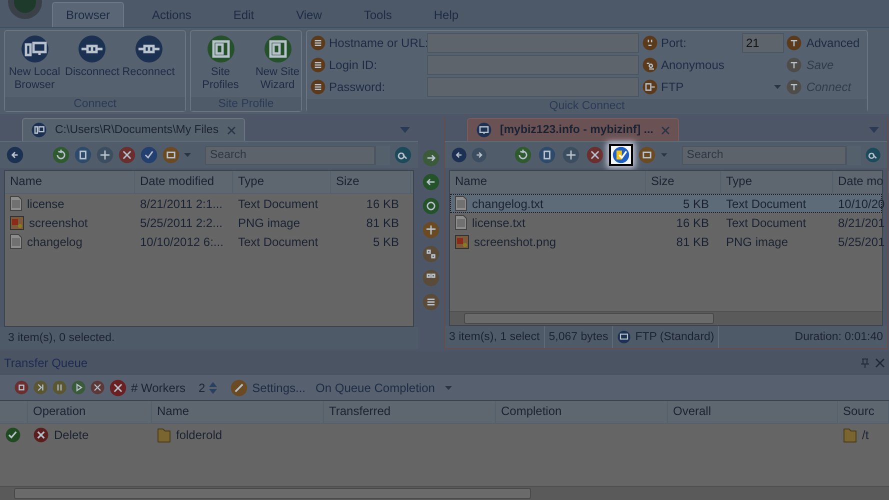 The image size is (889, 500). I want to click on protocol-dropdown: FTP, so click(721, 87).